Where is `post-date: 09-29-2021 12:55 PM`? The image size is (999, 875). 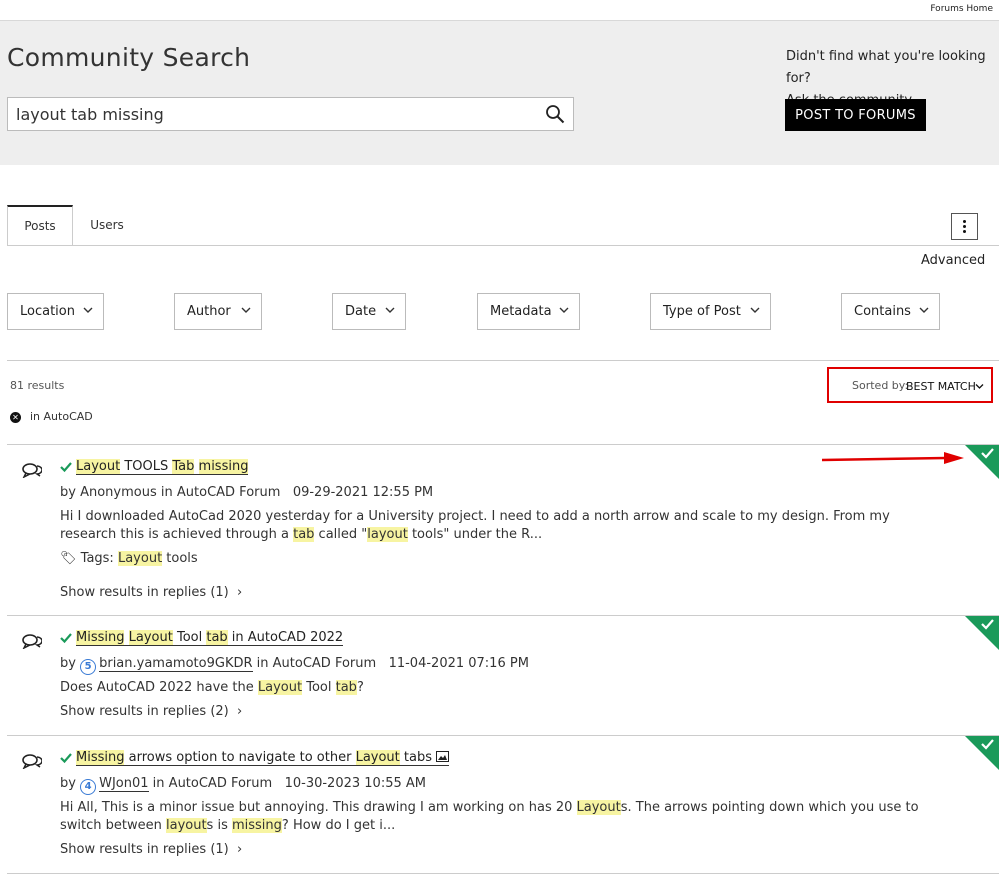 post-date: 09-29-2021 12:55 PM is located at coordinates (363, 492).